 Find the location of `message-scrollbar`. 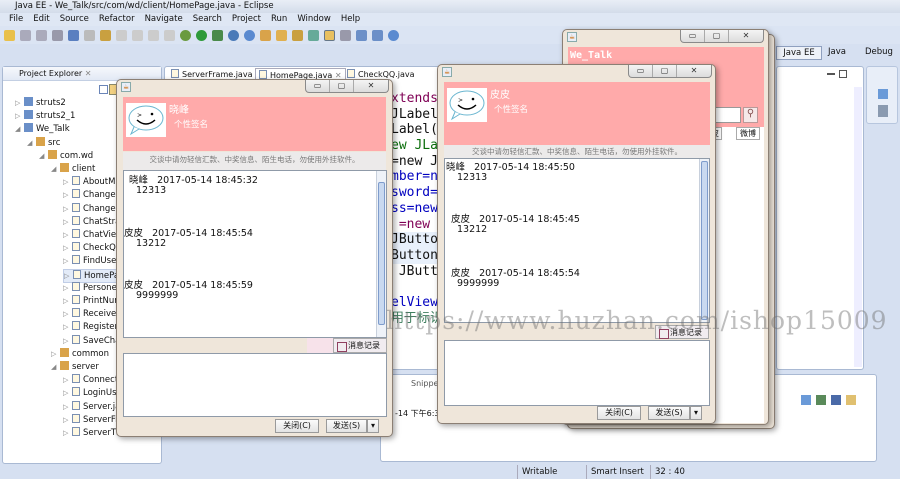

message-scrollbar is located at coordinates (704, 240).